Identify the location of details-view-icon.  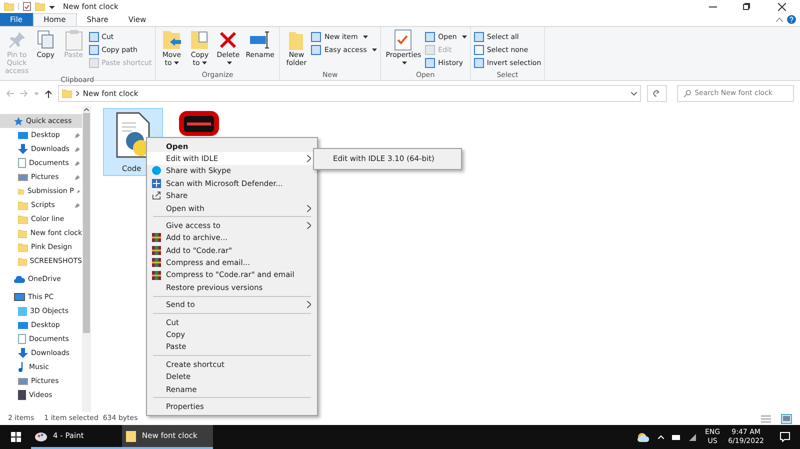
(766, 418).